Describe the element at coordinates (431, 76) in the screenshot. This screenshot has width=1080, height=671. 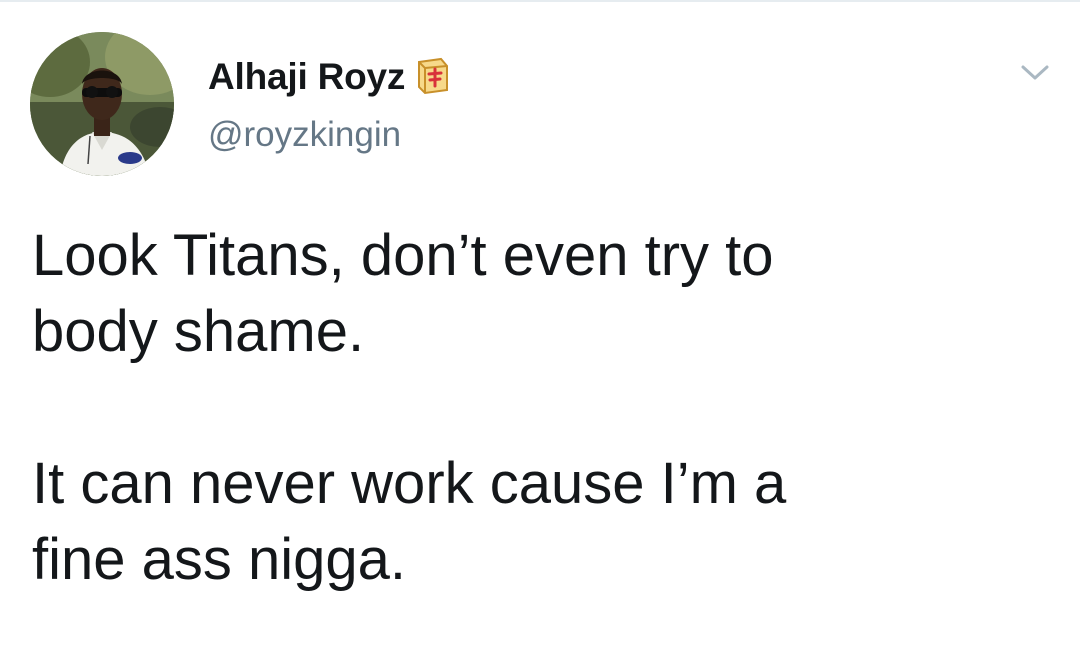
I see `mahjong-tile-icon` at that location.